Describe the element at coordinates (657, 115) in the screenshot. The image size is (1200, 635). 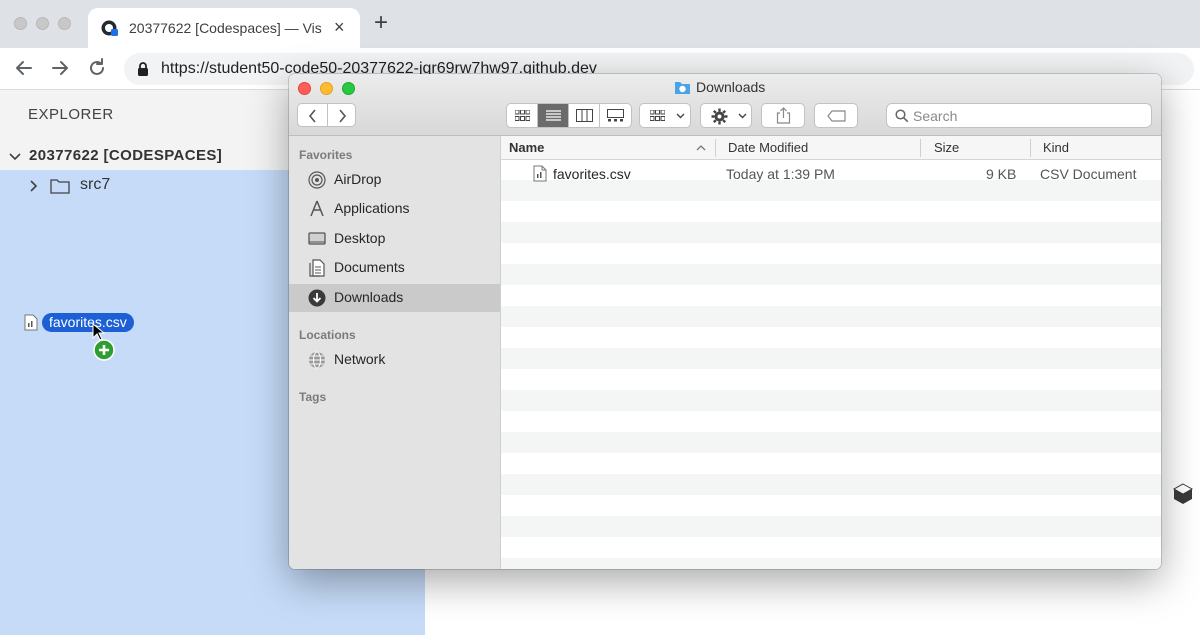
I see `group-grid-icon` at that location.